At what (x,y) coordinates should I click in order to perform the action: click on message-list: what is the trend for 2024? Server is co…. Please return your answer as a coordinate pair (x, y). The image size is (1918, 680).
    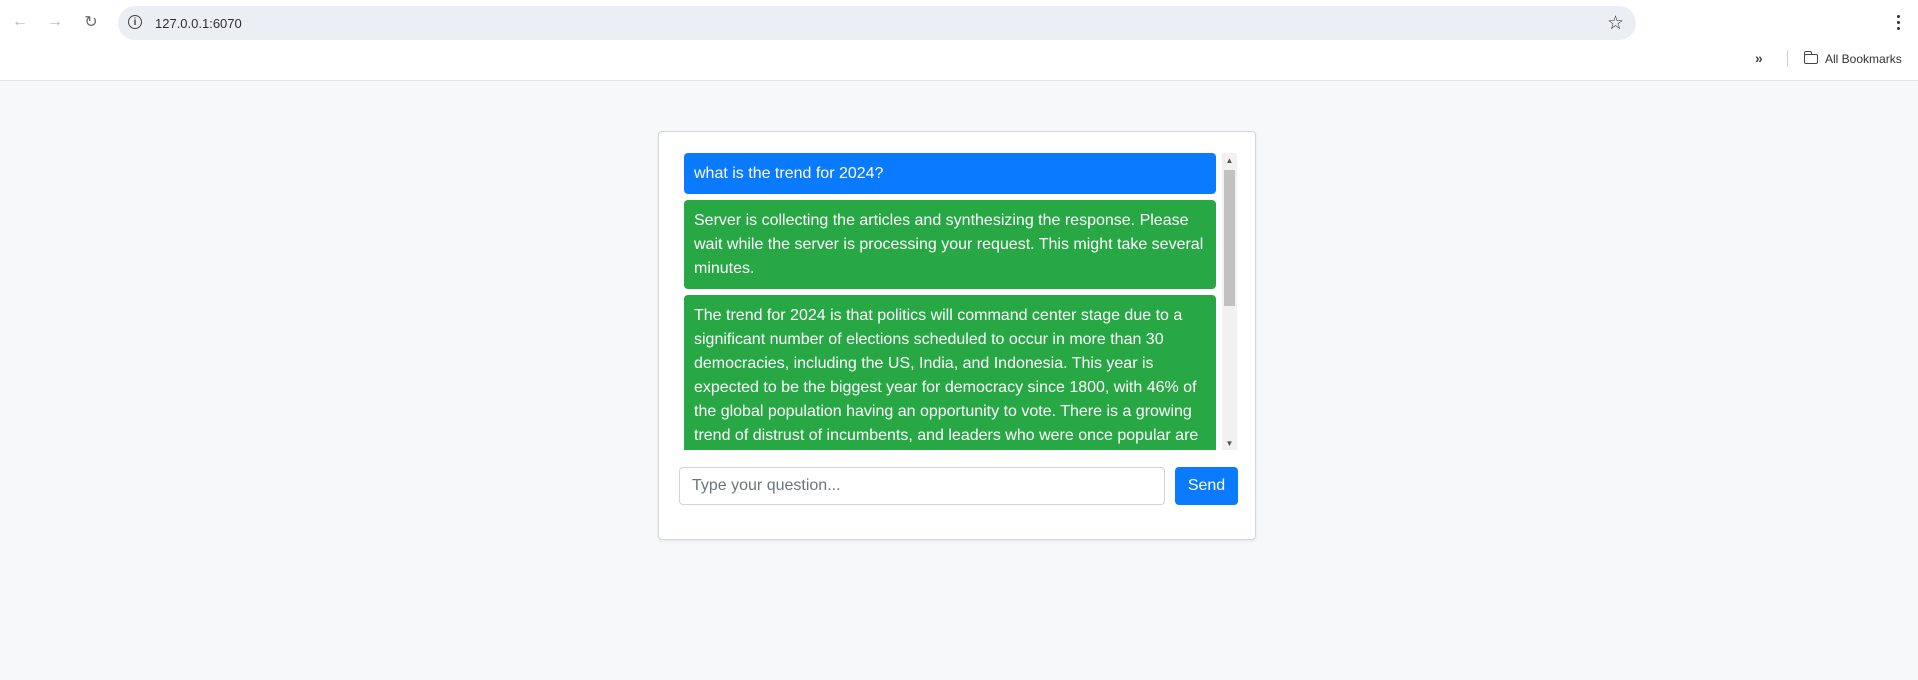
    Looking at the image, I should click on (950, 301).